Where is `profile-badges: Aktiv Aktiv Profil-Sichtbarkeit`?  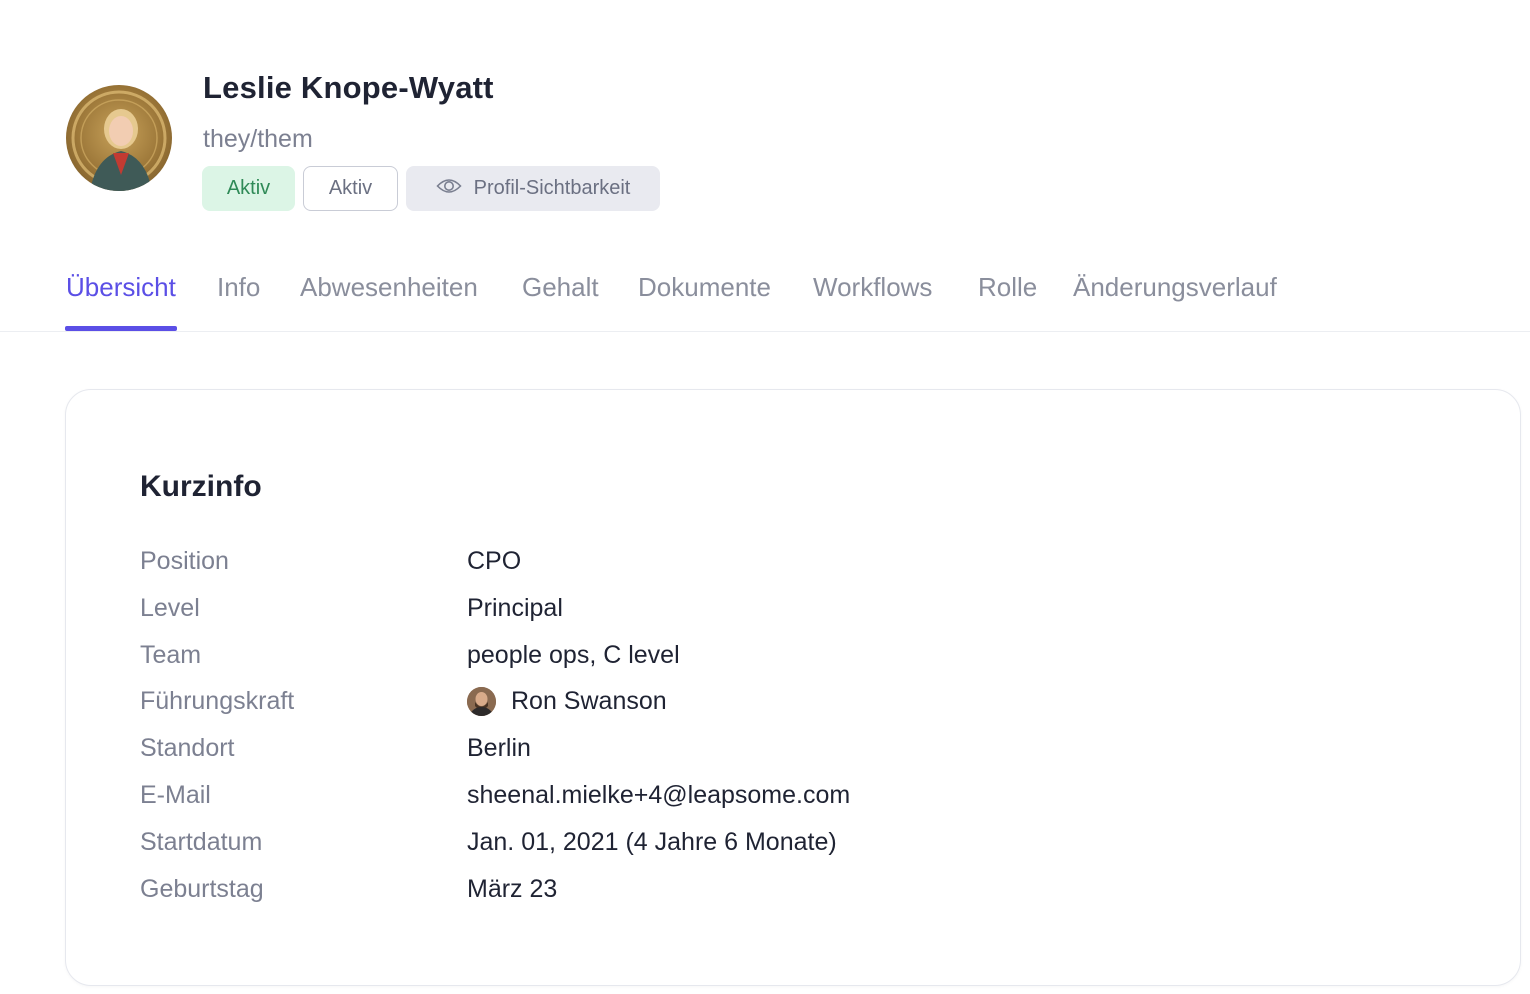
profile-badges: Aktiv Aktiv Profil-Sichtbarkeit is located at coordinates (431, 188).